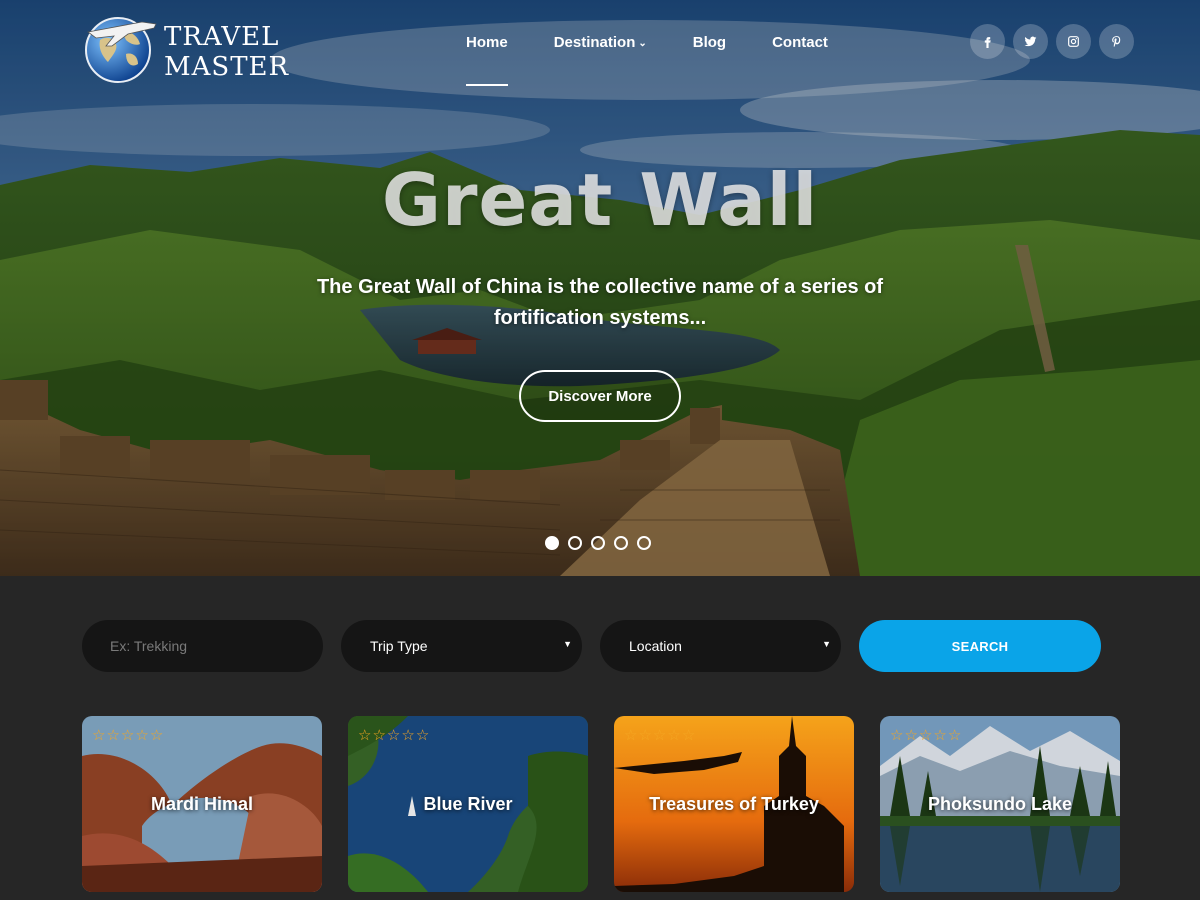  I want to click on nav-item-blog: Blog, so click(709, 60).